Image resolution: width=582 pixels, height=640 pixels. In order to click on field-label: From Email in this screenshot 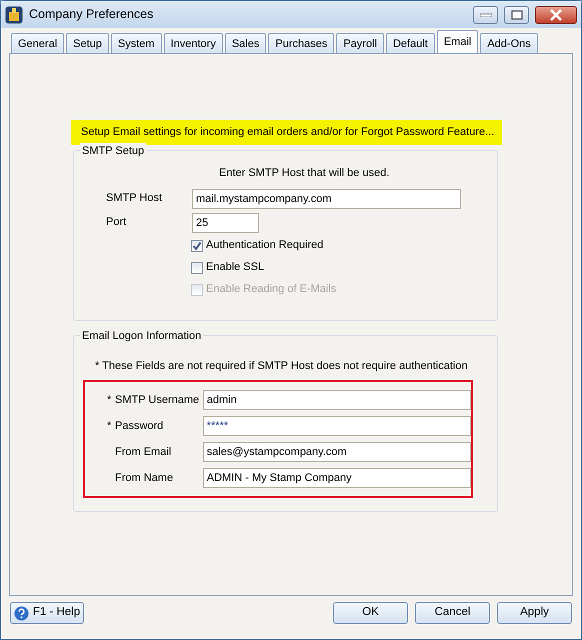, I will do `click(143, 452)`.